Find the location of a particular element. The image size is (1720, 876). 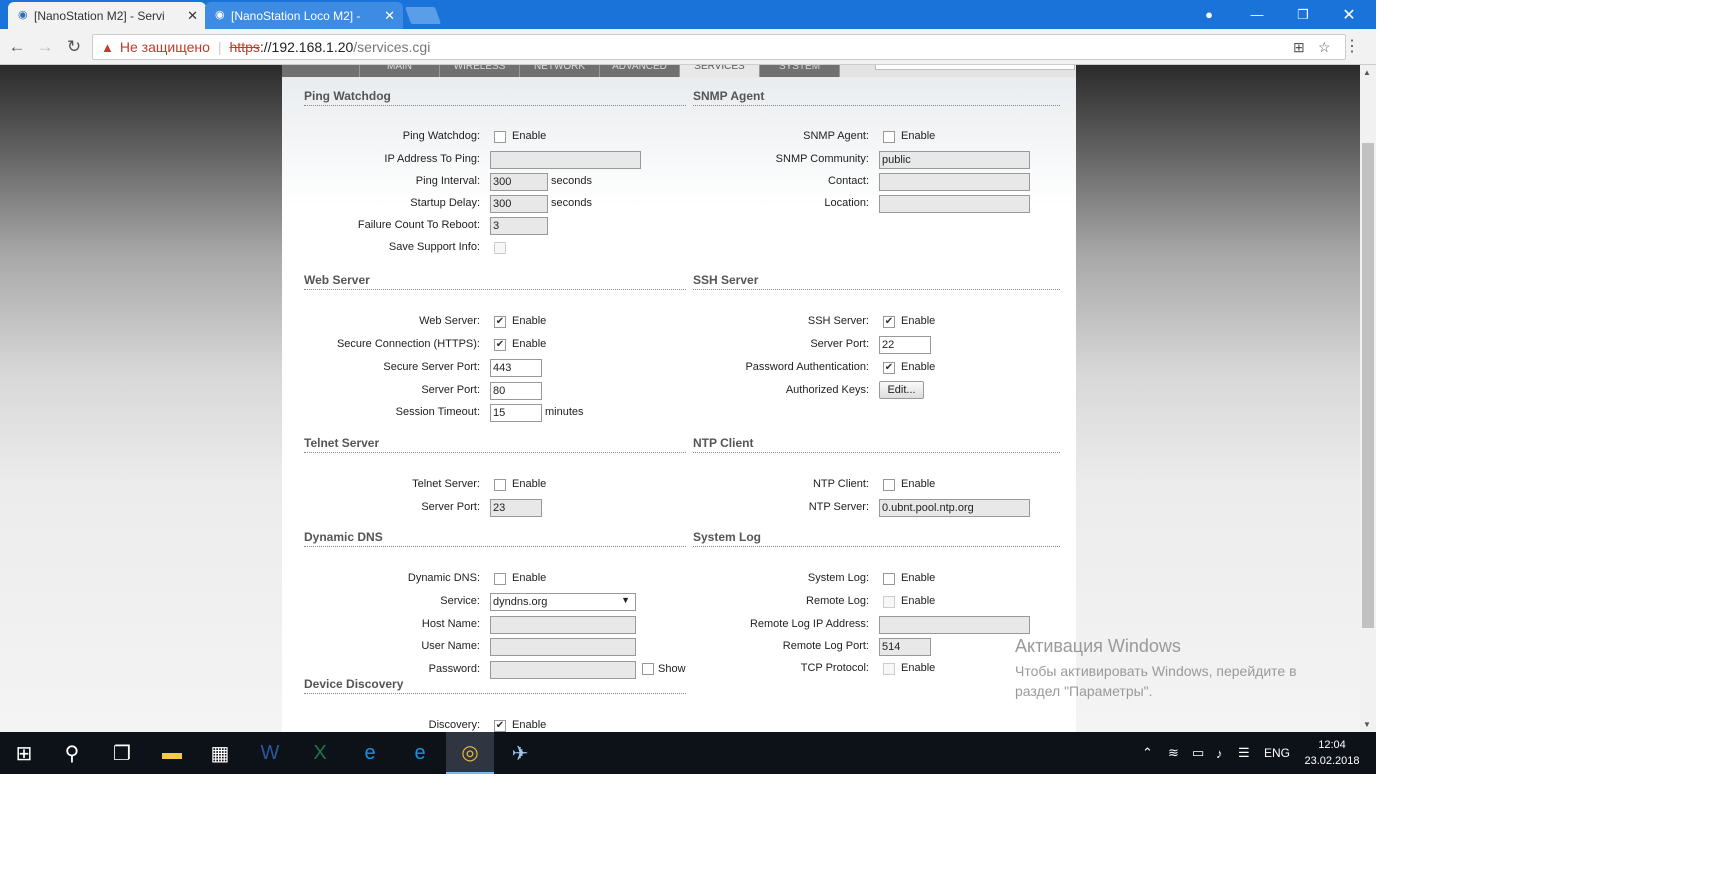

excel-icon: X is located at coordinates (320, 753).